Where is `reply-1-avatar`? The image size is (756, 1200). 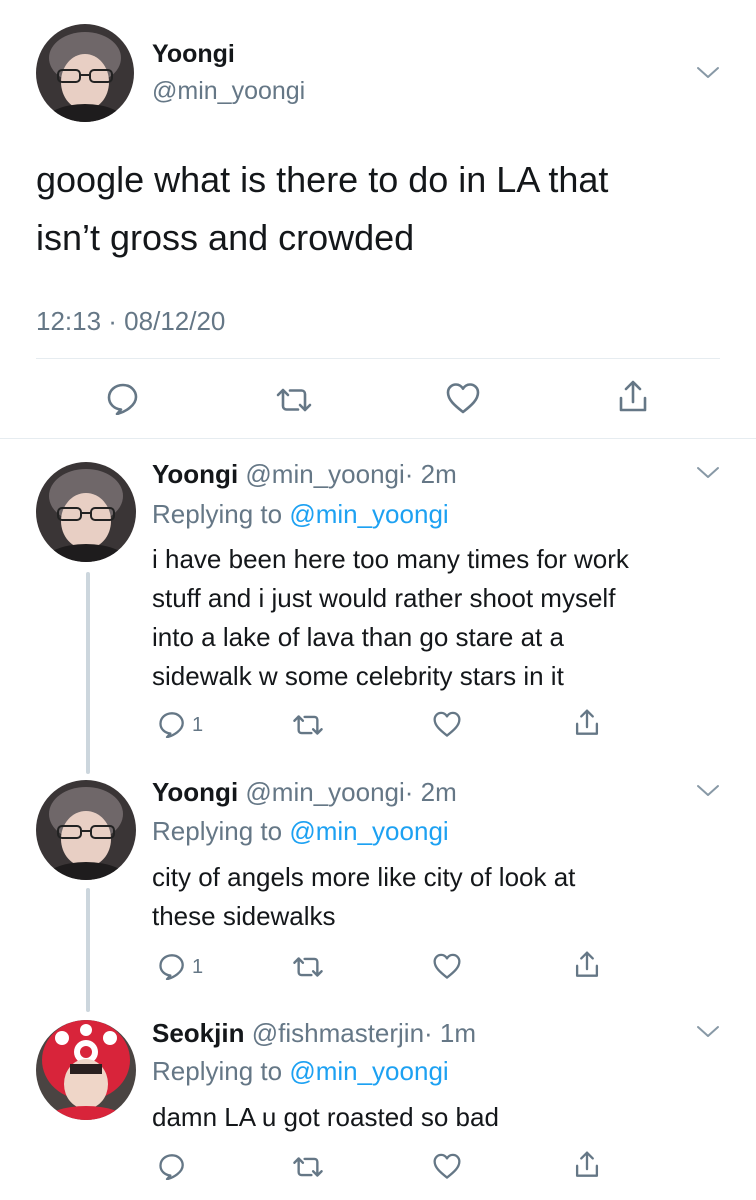 reply-1-avatar is located at coordinates (86, 512).